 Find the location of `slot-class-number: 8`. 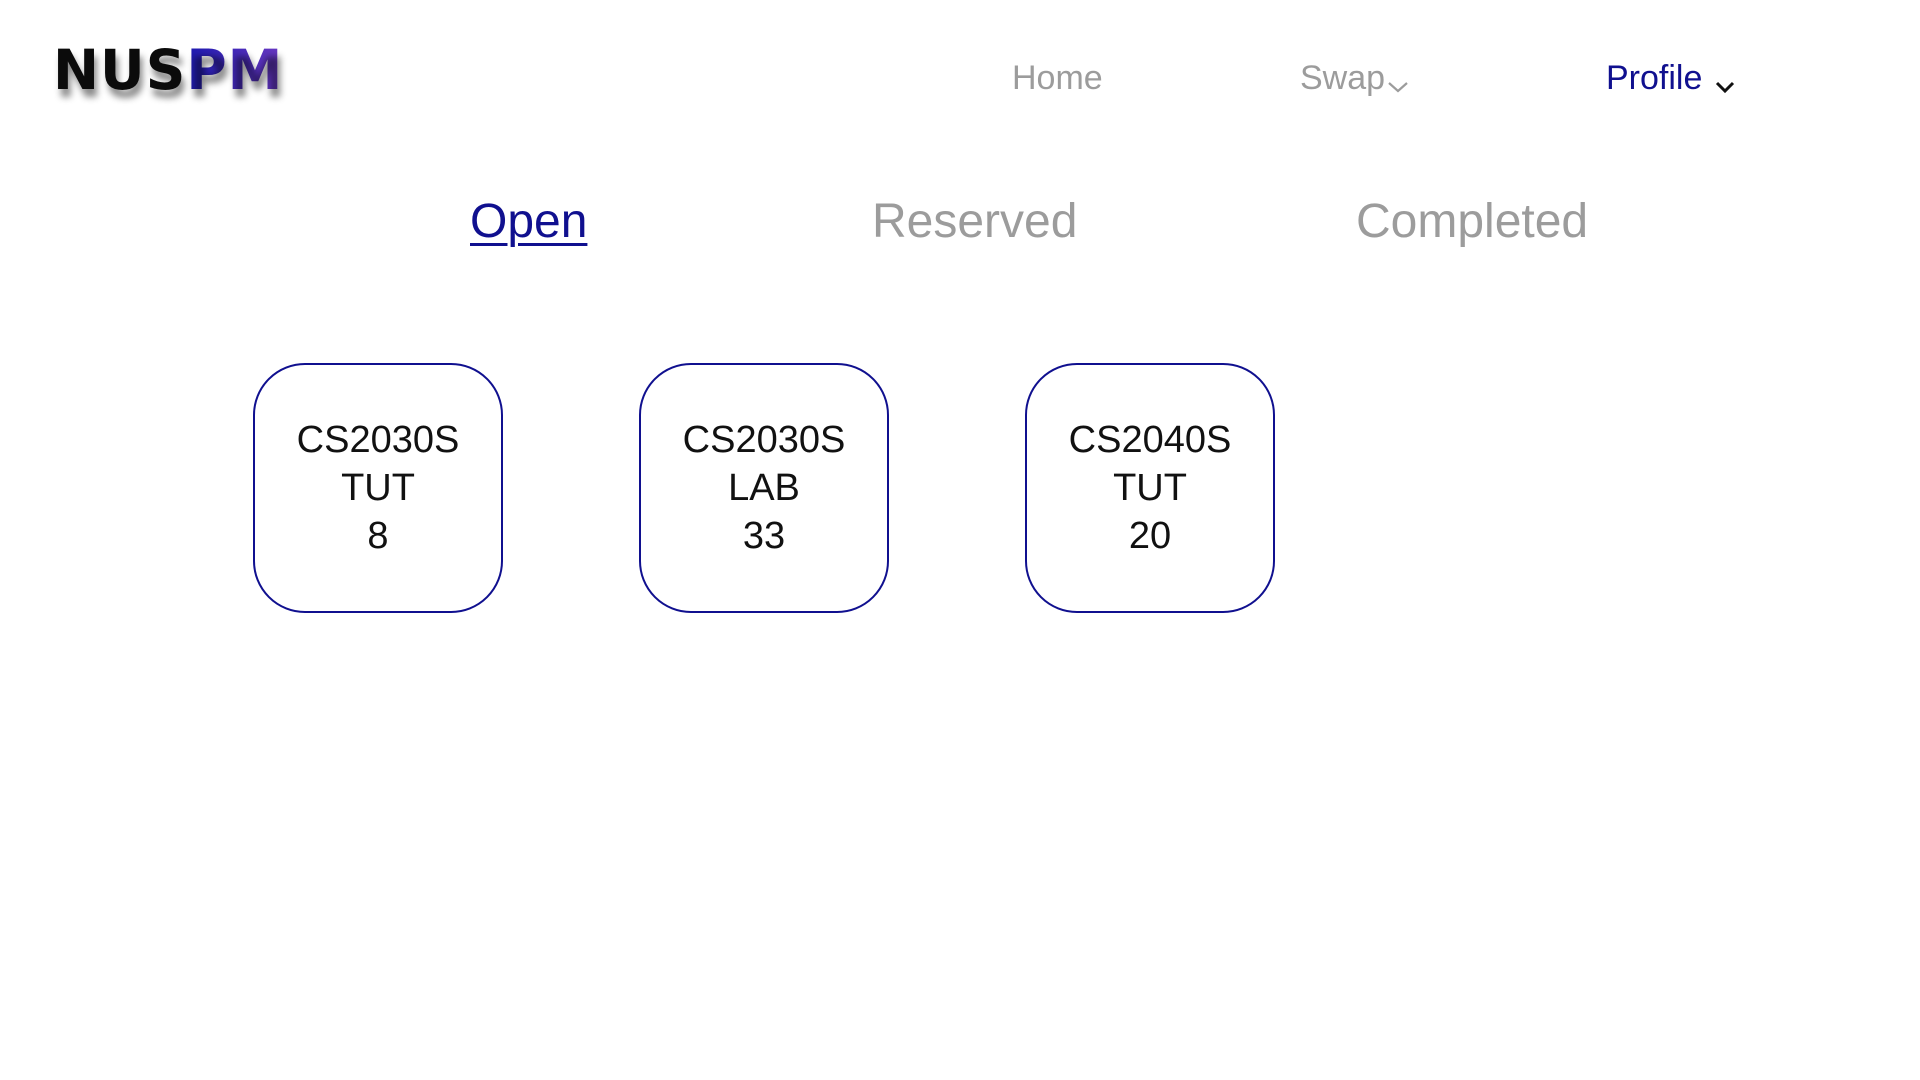

slot-class-number: 8 is located at coordinates (378, 536).